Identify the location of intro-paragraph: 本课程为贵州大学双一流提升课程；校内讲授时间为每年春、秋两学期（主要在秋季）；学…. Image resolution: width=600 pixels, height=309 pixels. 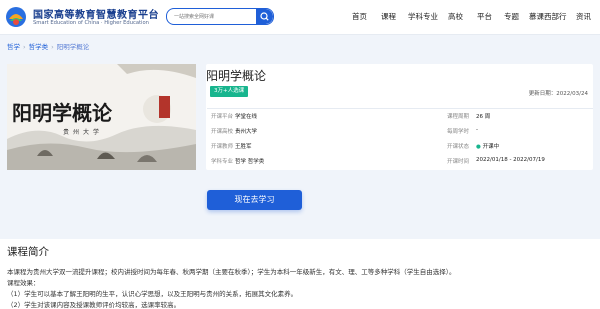
(231, 272).